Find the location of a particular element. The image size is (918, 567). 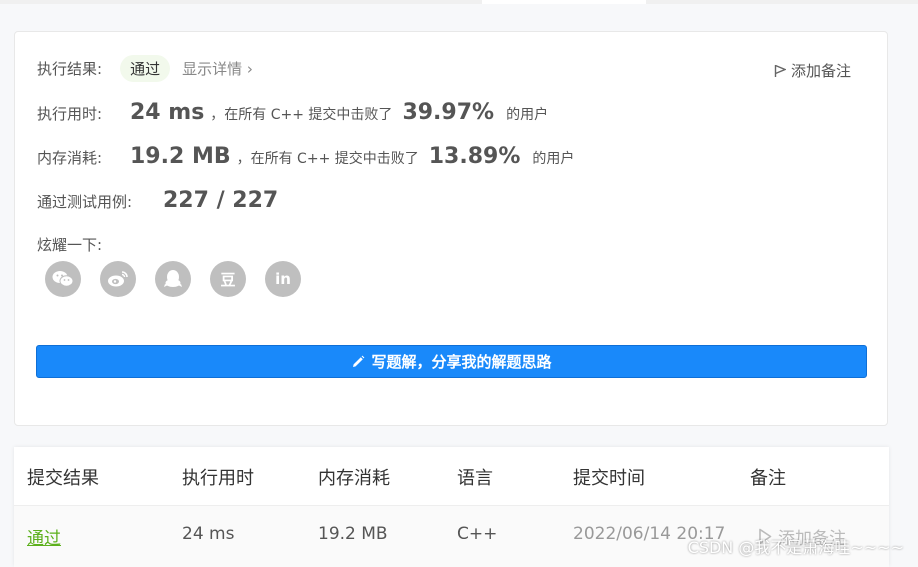

runtime-text: ，在所有 C++ 提交中击败了 is located at coordinates (301, 115).